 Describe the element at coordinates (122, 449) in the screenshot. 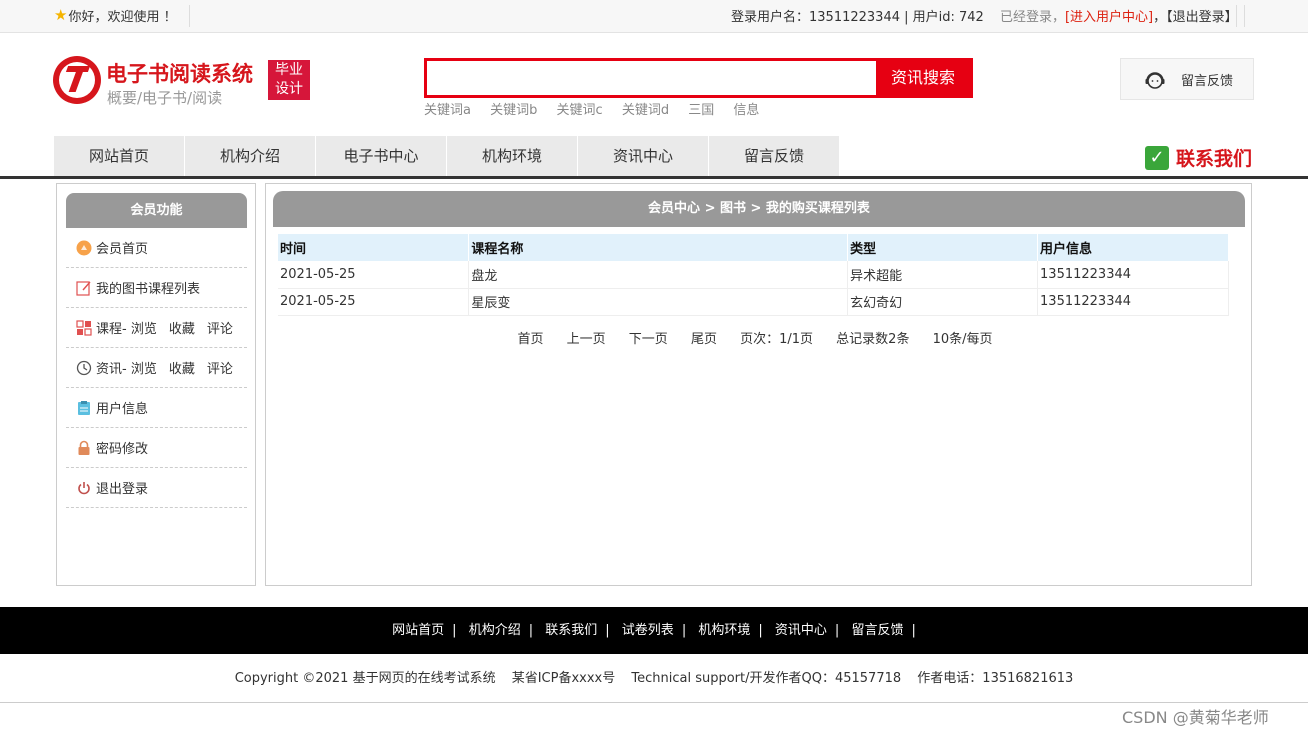

I see `sidebar-item-label: 密码修改` at that location.